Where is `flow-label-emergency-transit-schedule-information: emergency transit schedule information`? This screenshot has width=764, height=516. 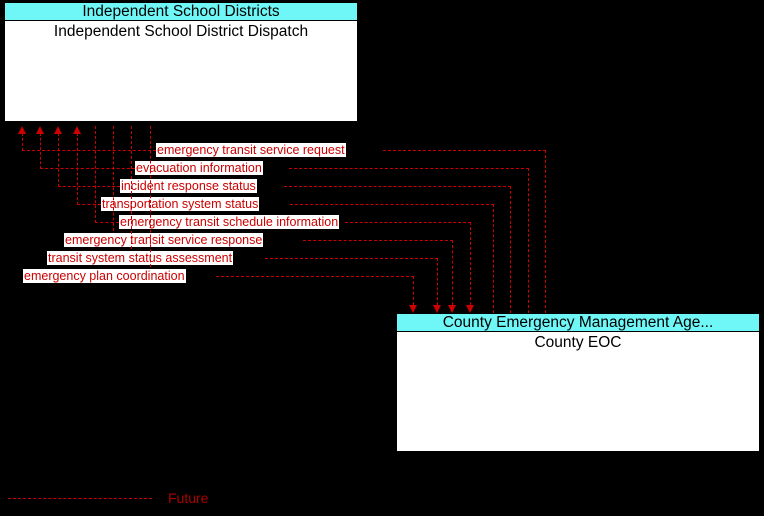
flow-label-emergency-transit-schedule-information: emergency transit schedule information is located at coordinates (229, 222).